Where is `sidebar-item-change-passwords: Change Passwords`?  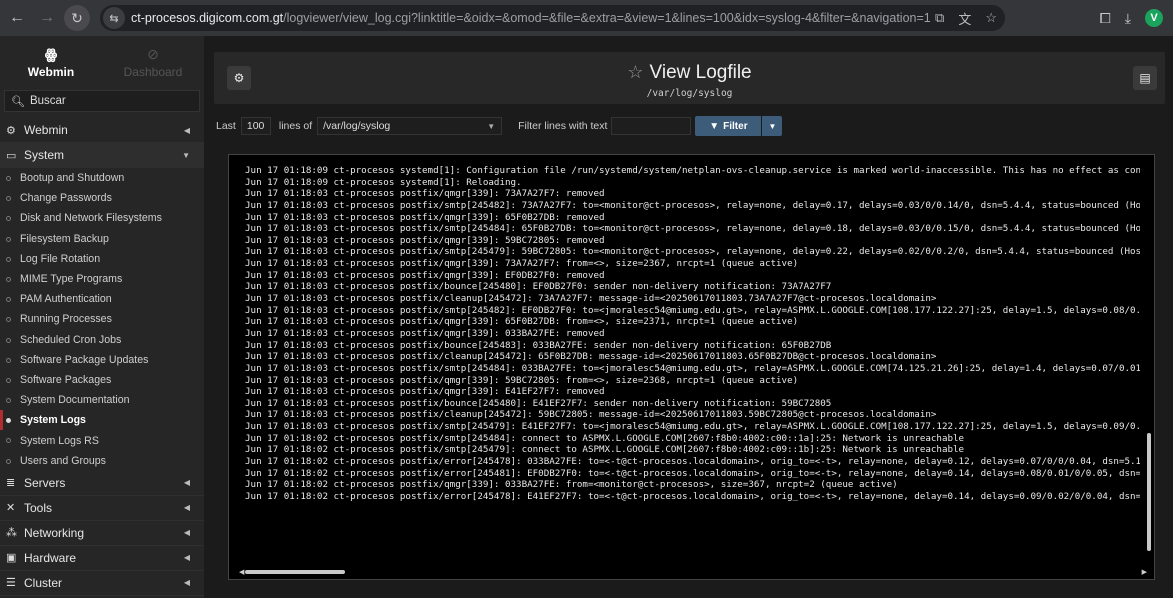 sidebar-item-change-passwords: Change Passwords is located at coordinates (102, 198).